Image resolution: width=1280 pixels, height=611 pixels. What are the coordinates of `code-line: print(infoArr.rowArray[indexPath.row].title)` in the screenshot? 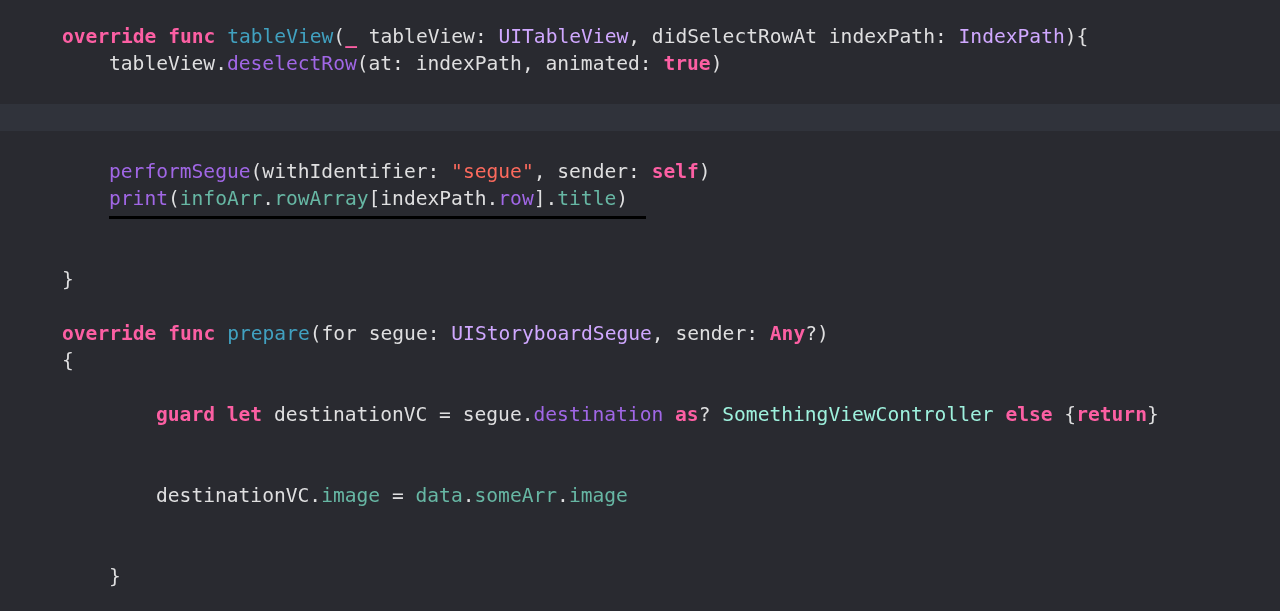 It's located at (378, 203).